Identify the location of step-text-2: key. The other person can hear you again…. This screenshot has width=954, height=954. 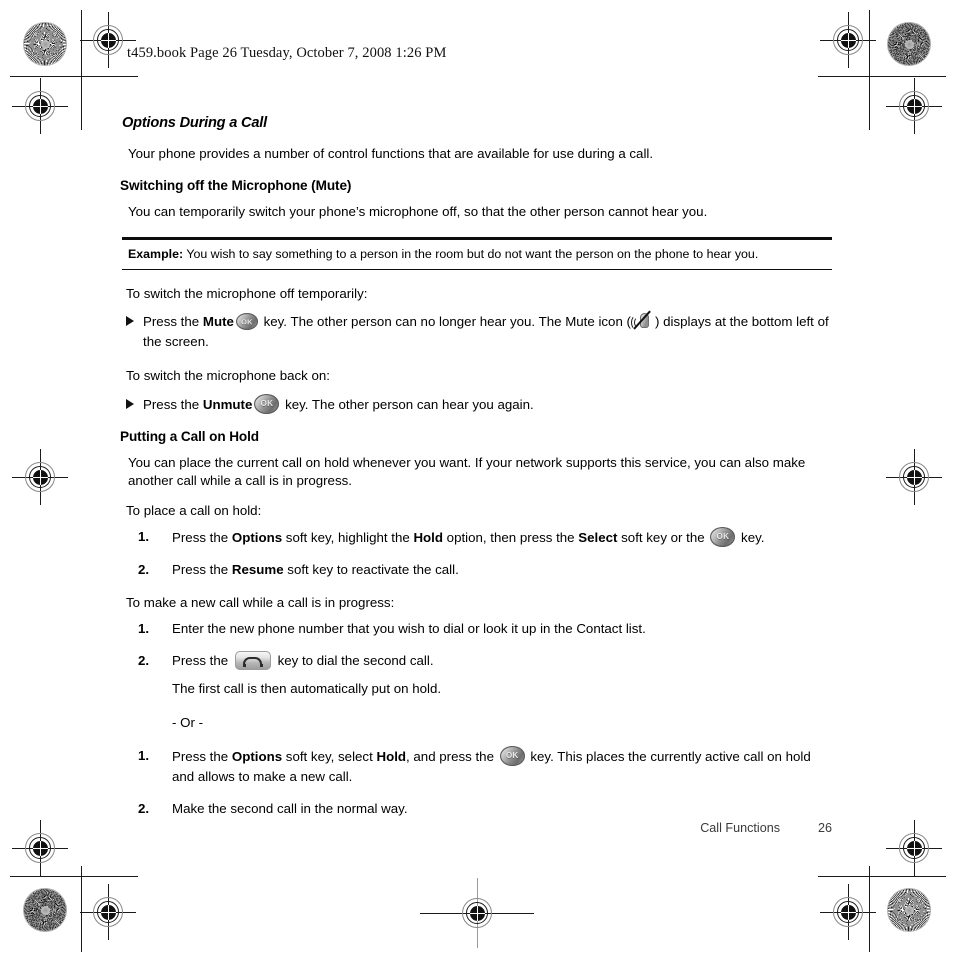
(407, 404).